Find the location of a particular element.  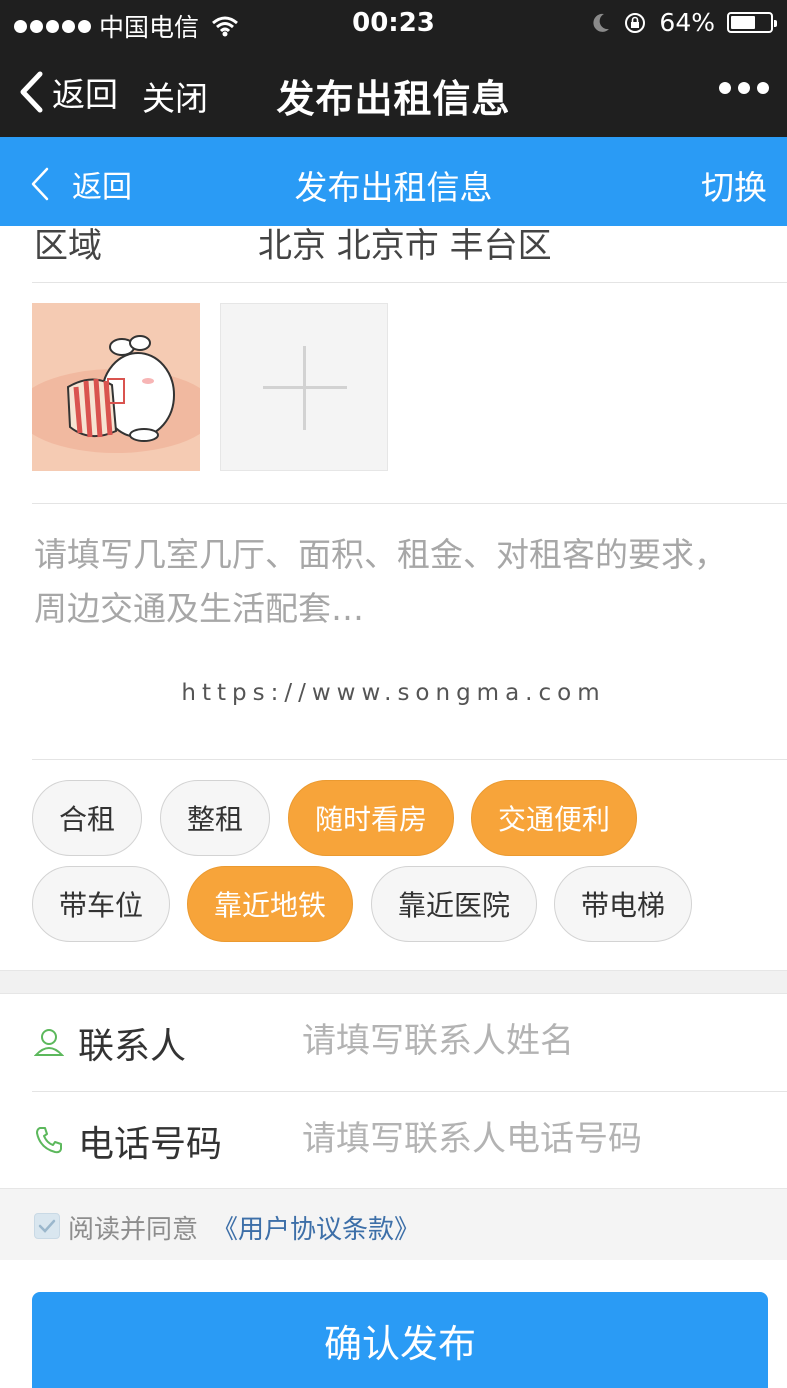

agreement-checkbox is located at coordinates (47, 1226).